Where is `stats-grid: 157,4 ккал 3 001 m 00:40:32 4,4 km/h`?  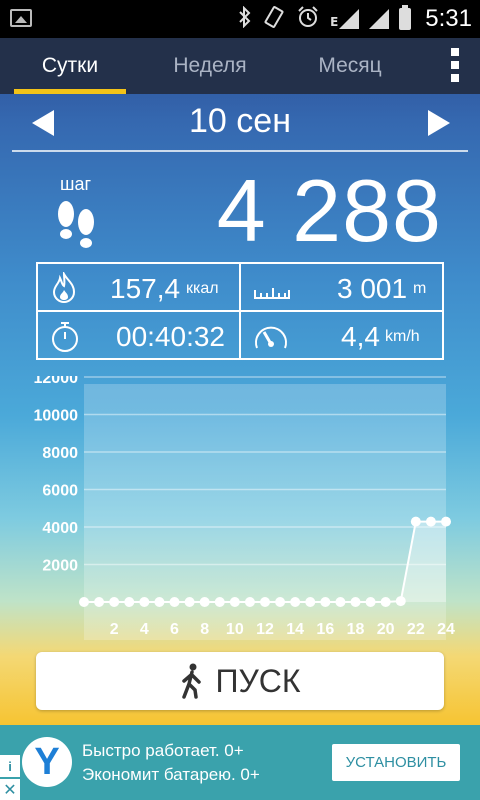
stats-grid: 157,4 ккал 3 001 m 00:40:32 4,4 km/h is located at coordinates (240, 311).